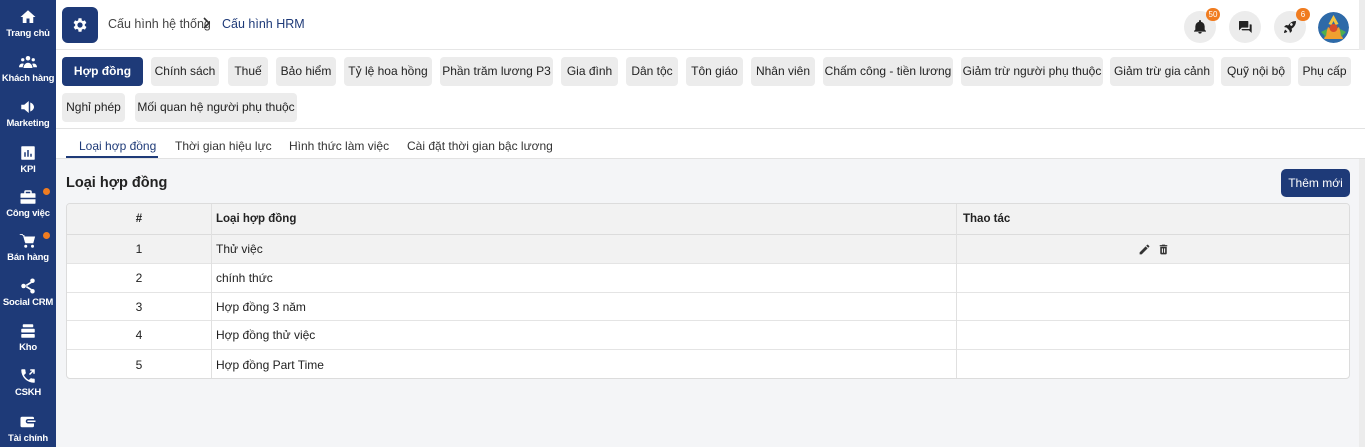 The width and height of the screenshot is (1365, 447). What do you see at coordinates (28, 422) in the screenshot?
I see `wallet-icon` at bounding box center [28, 422].